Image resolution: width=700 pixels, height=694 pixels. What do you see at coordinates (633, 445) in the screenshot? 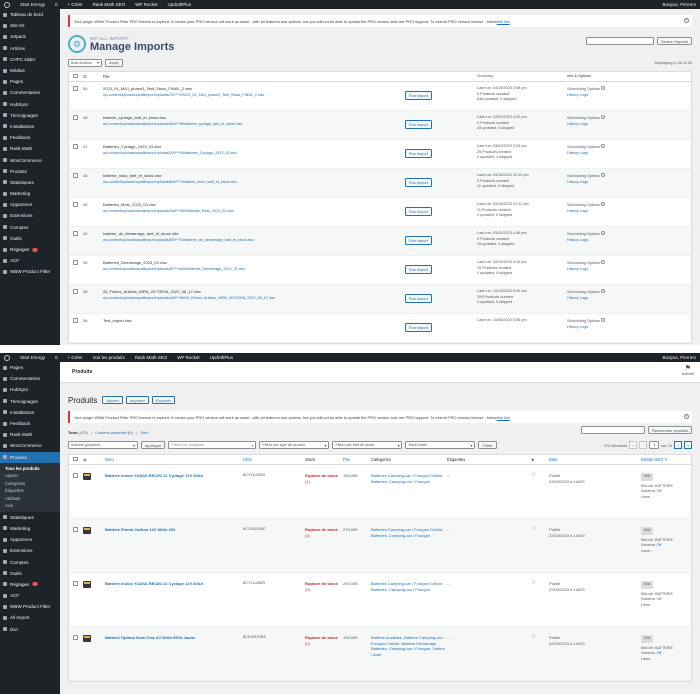
I see `first-page-button: «` at bounding box center [633, 445].